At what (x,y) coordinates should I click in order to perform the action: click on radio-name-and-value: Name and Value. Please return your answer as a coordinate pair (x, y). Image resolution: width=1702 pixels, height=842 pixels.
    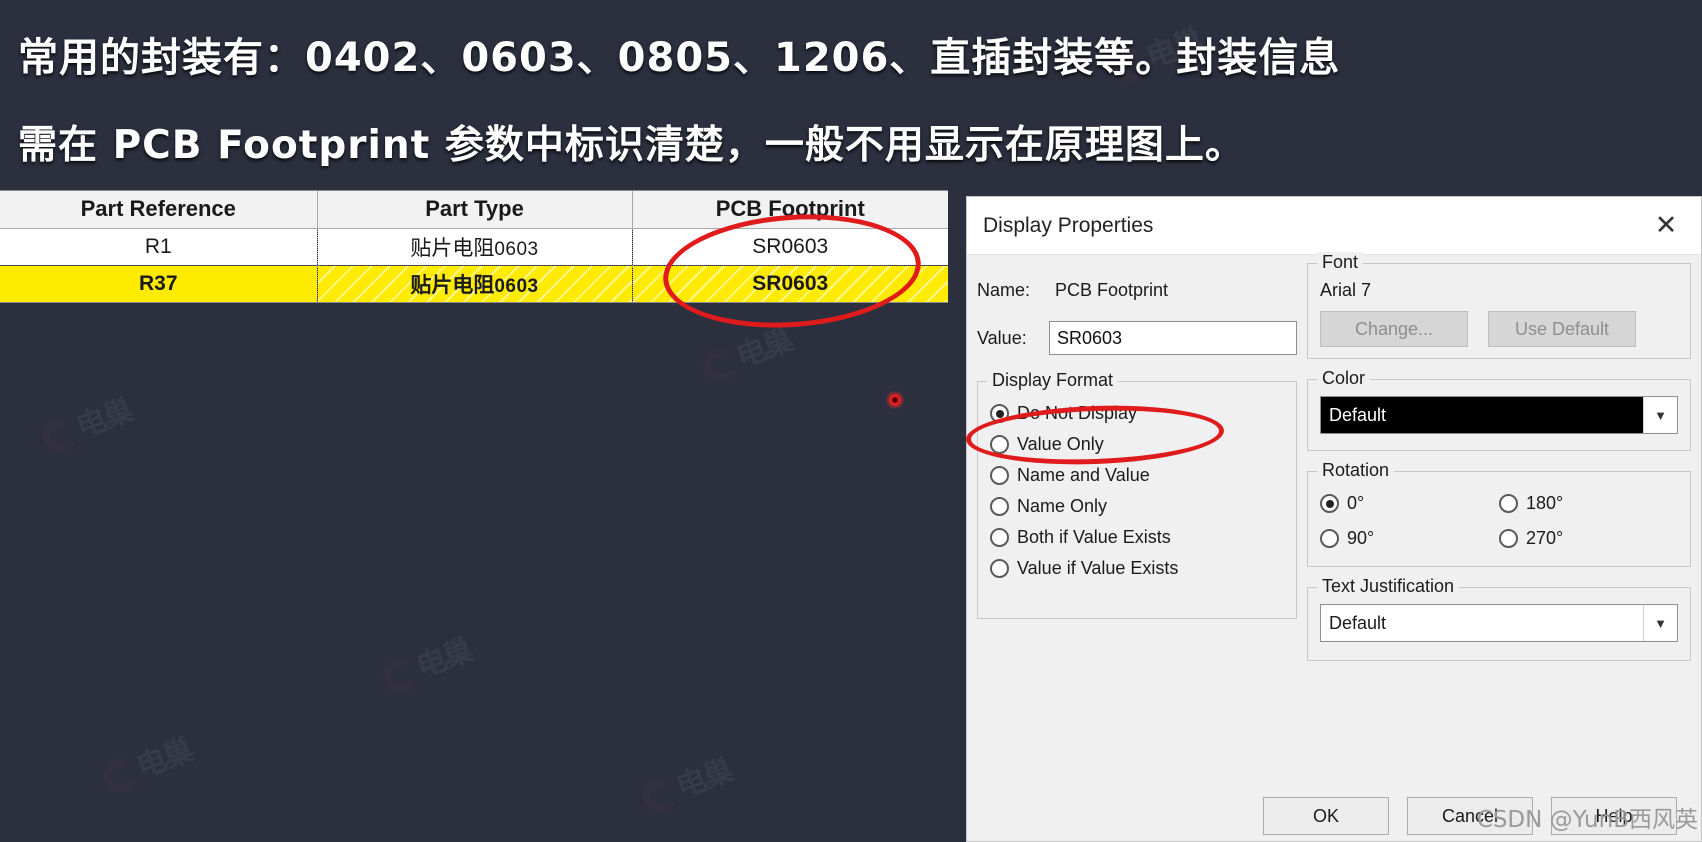
    Looking at the image, I should click on (1137, 475).